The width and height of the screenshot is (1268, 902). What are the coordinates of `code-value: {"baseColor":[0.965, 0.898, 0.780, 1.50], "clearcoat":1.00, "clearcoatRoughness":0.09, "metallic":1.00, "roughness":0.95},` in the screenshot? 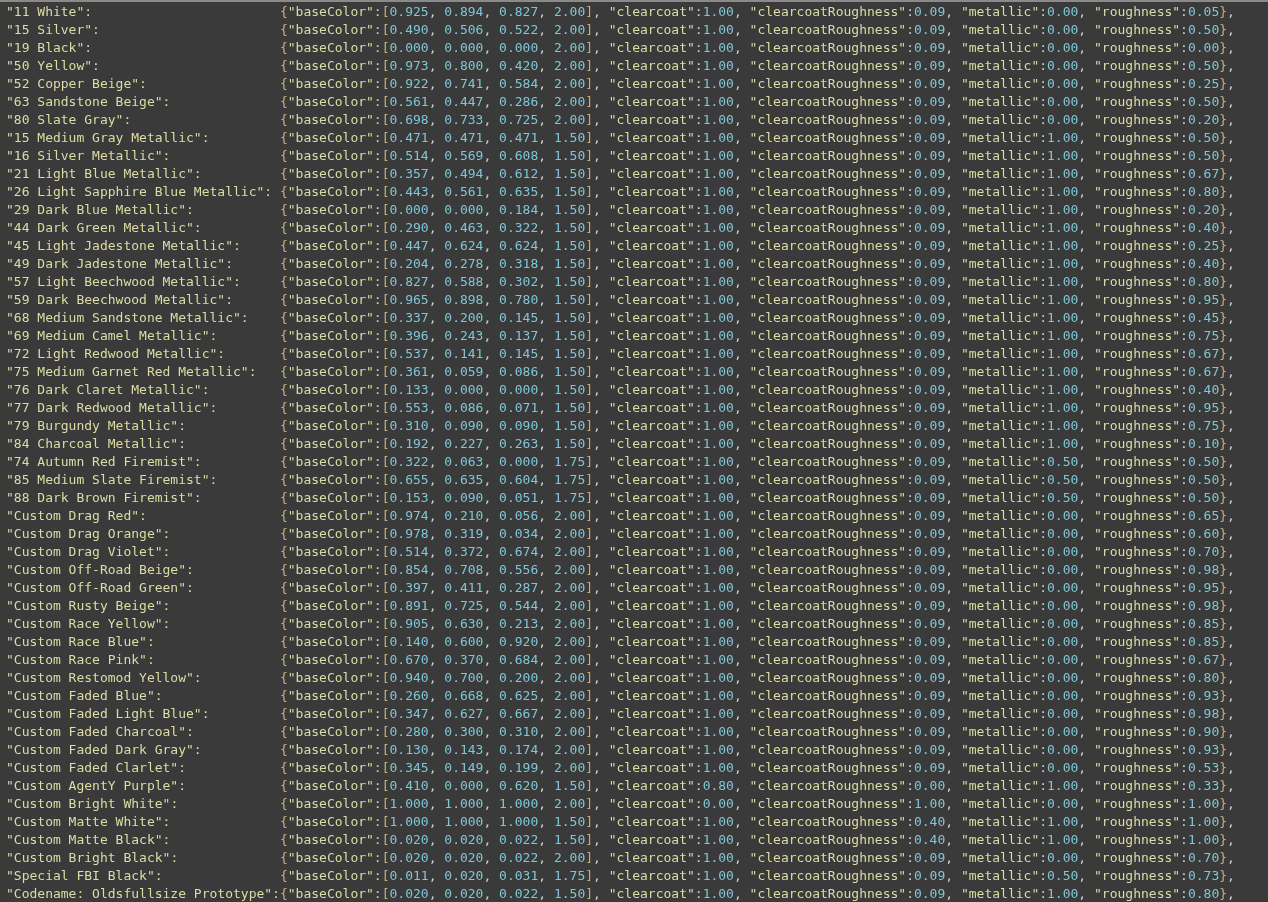 It's located at (757, 300).